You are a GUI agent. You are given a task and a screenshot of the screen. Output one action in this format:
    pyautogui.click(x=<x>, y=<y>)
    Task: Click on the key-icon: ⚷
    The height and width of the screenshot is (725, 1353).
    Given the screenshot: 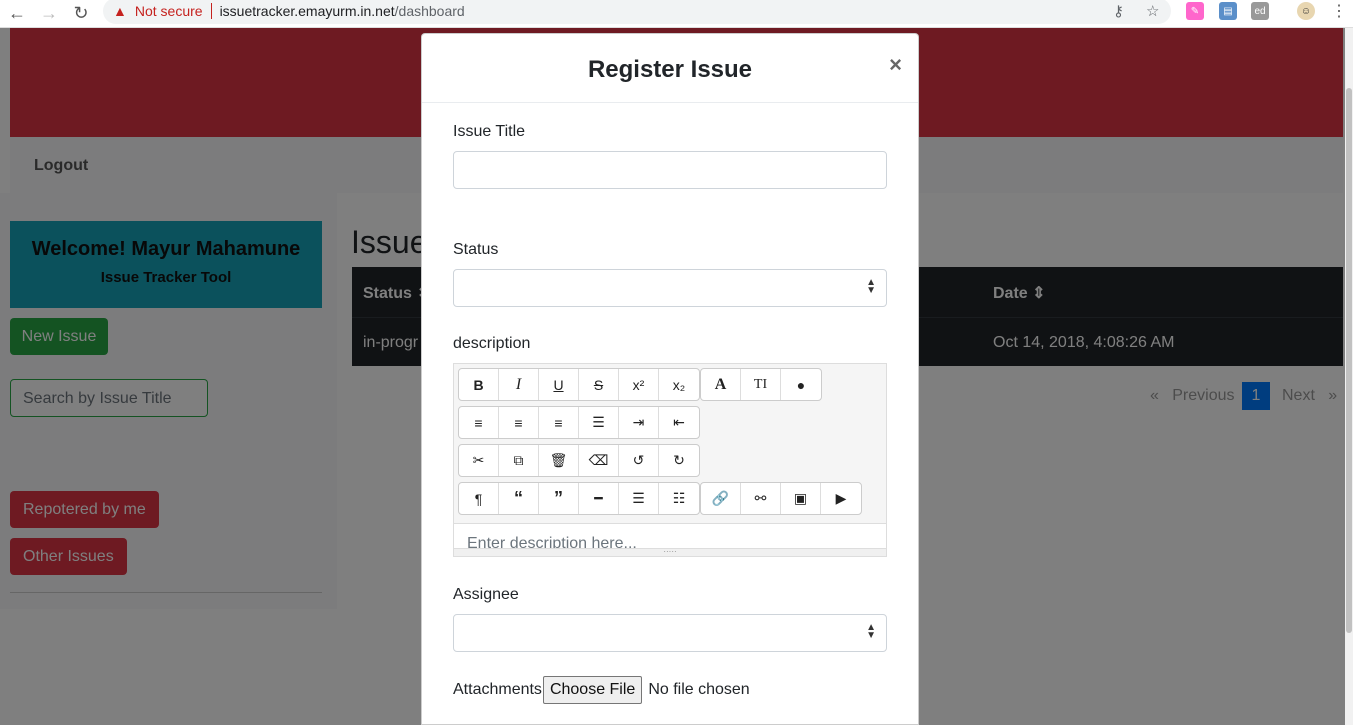 What is the action you would take?
    pyautogui.click(x=1118, y=11)
    